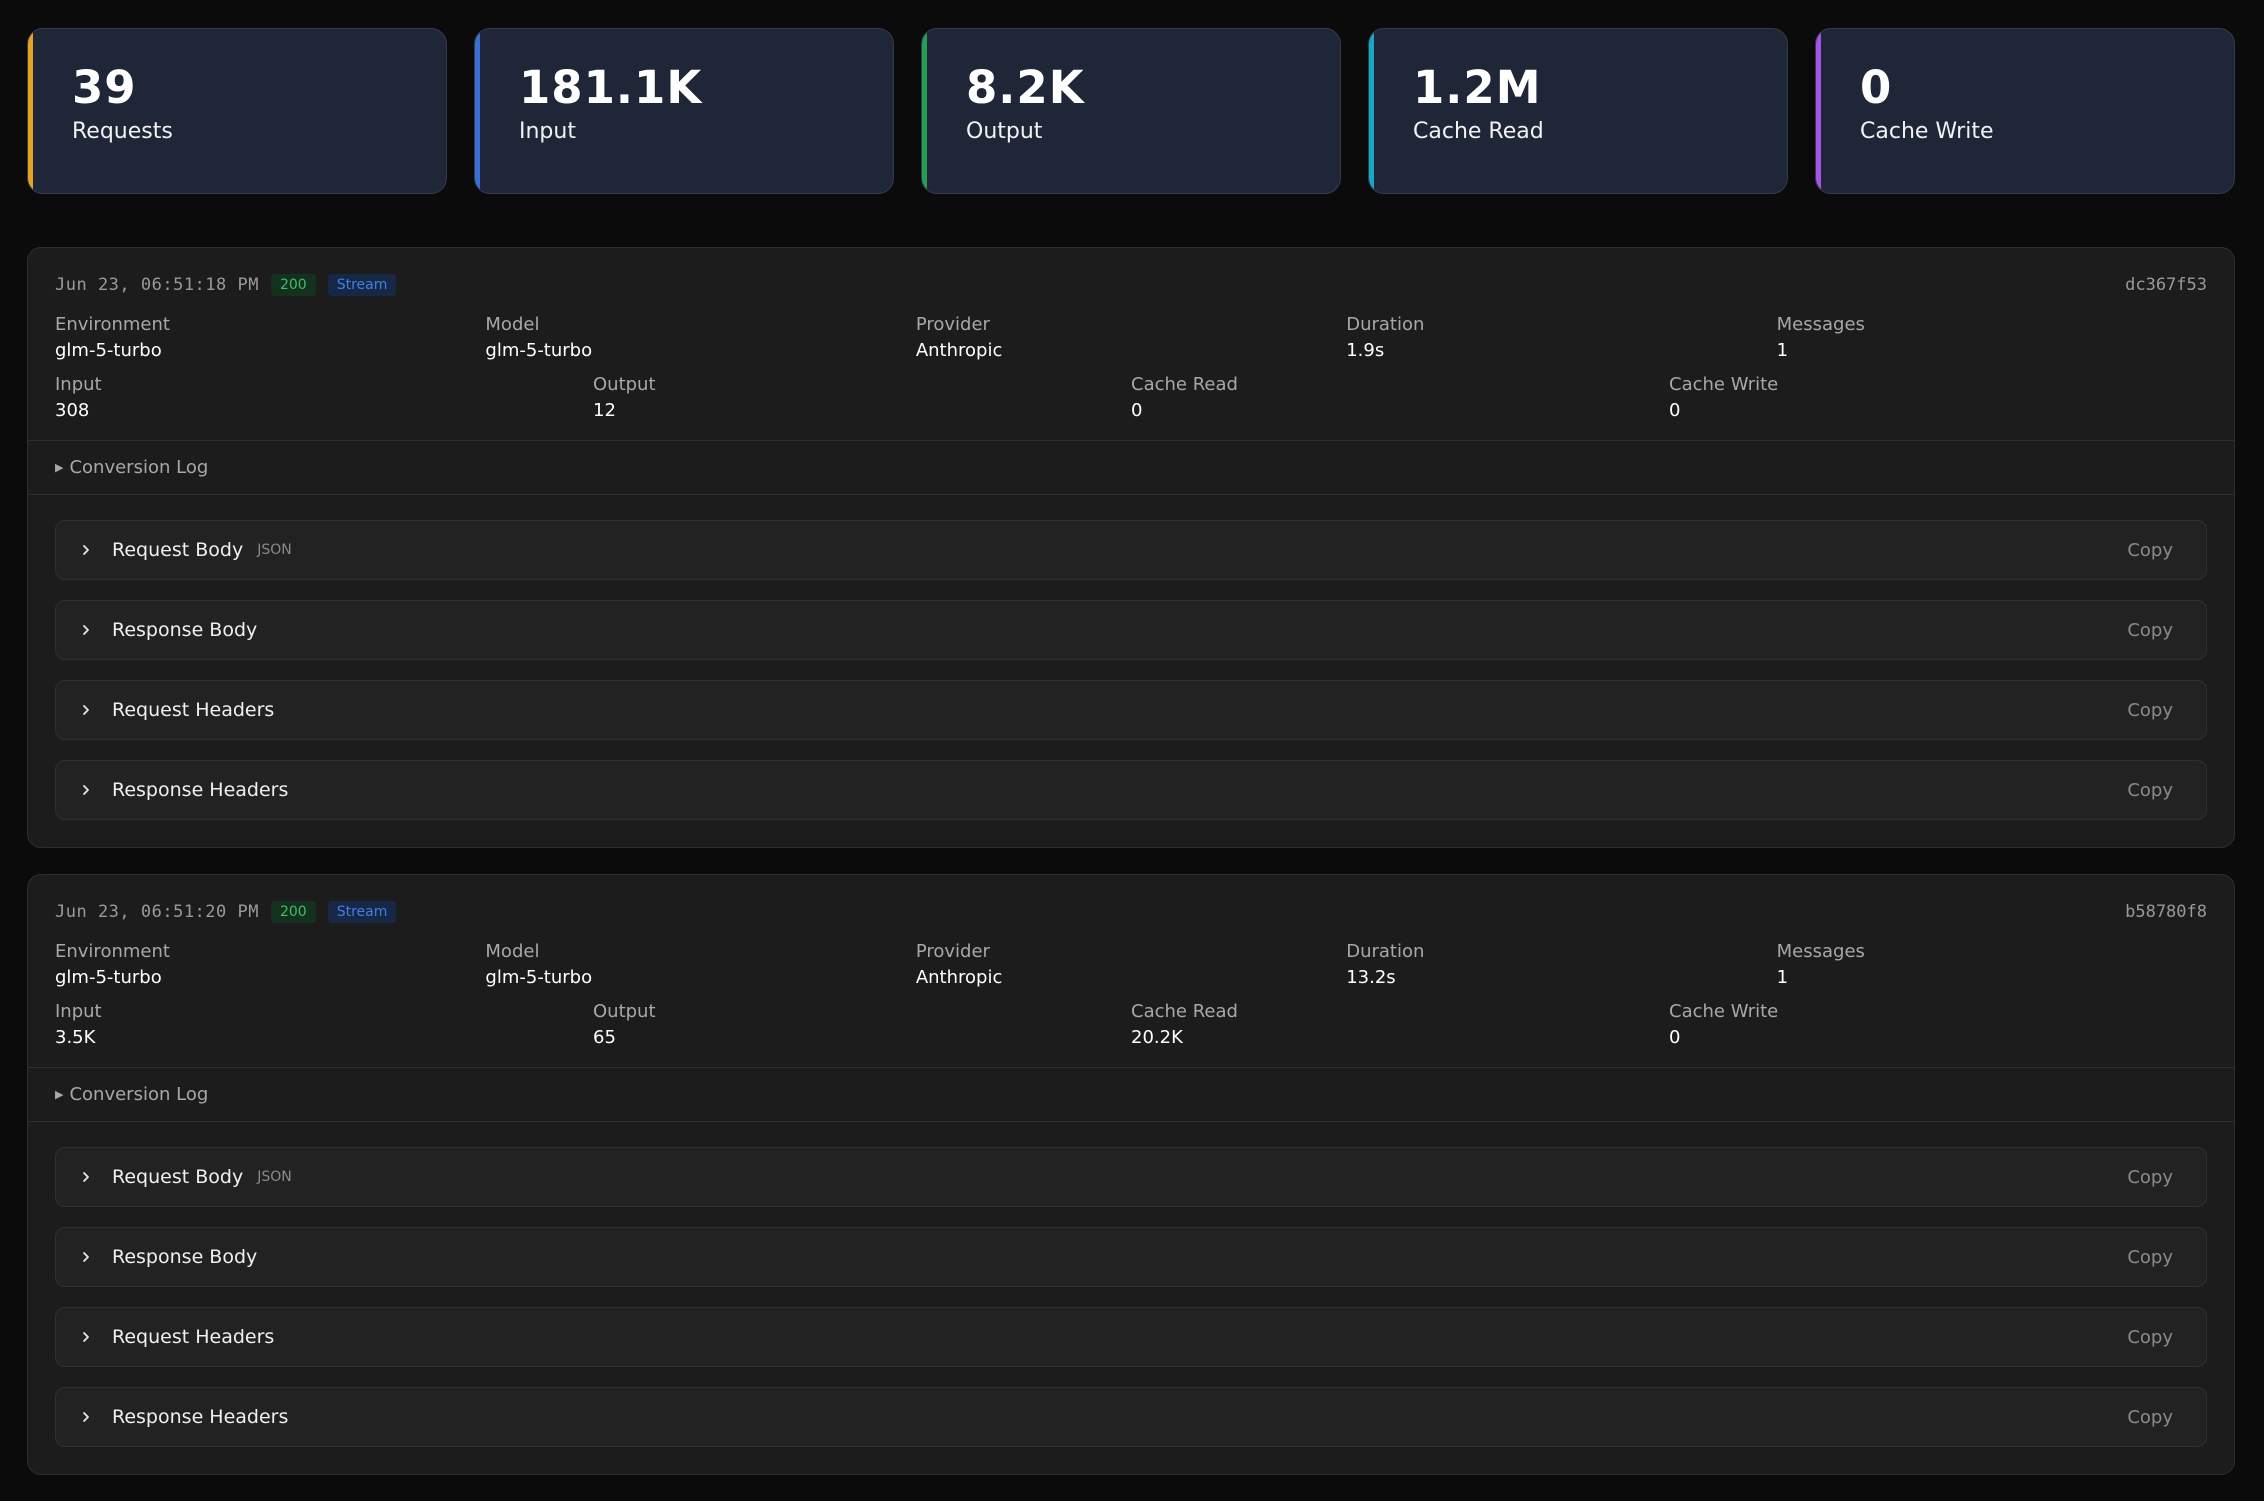 This screenshot has height=1501, width=2264. What do you see at coordinates (1131, 912) in the screenshot?
I see `entry-header: Jun 23, 06:51:20 PM 200 Stream b58780f8` at bounding box center [1131, 912].